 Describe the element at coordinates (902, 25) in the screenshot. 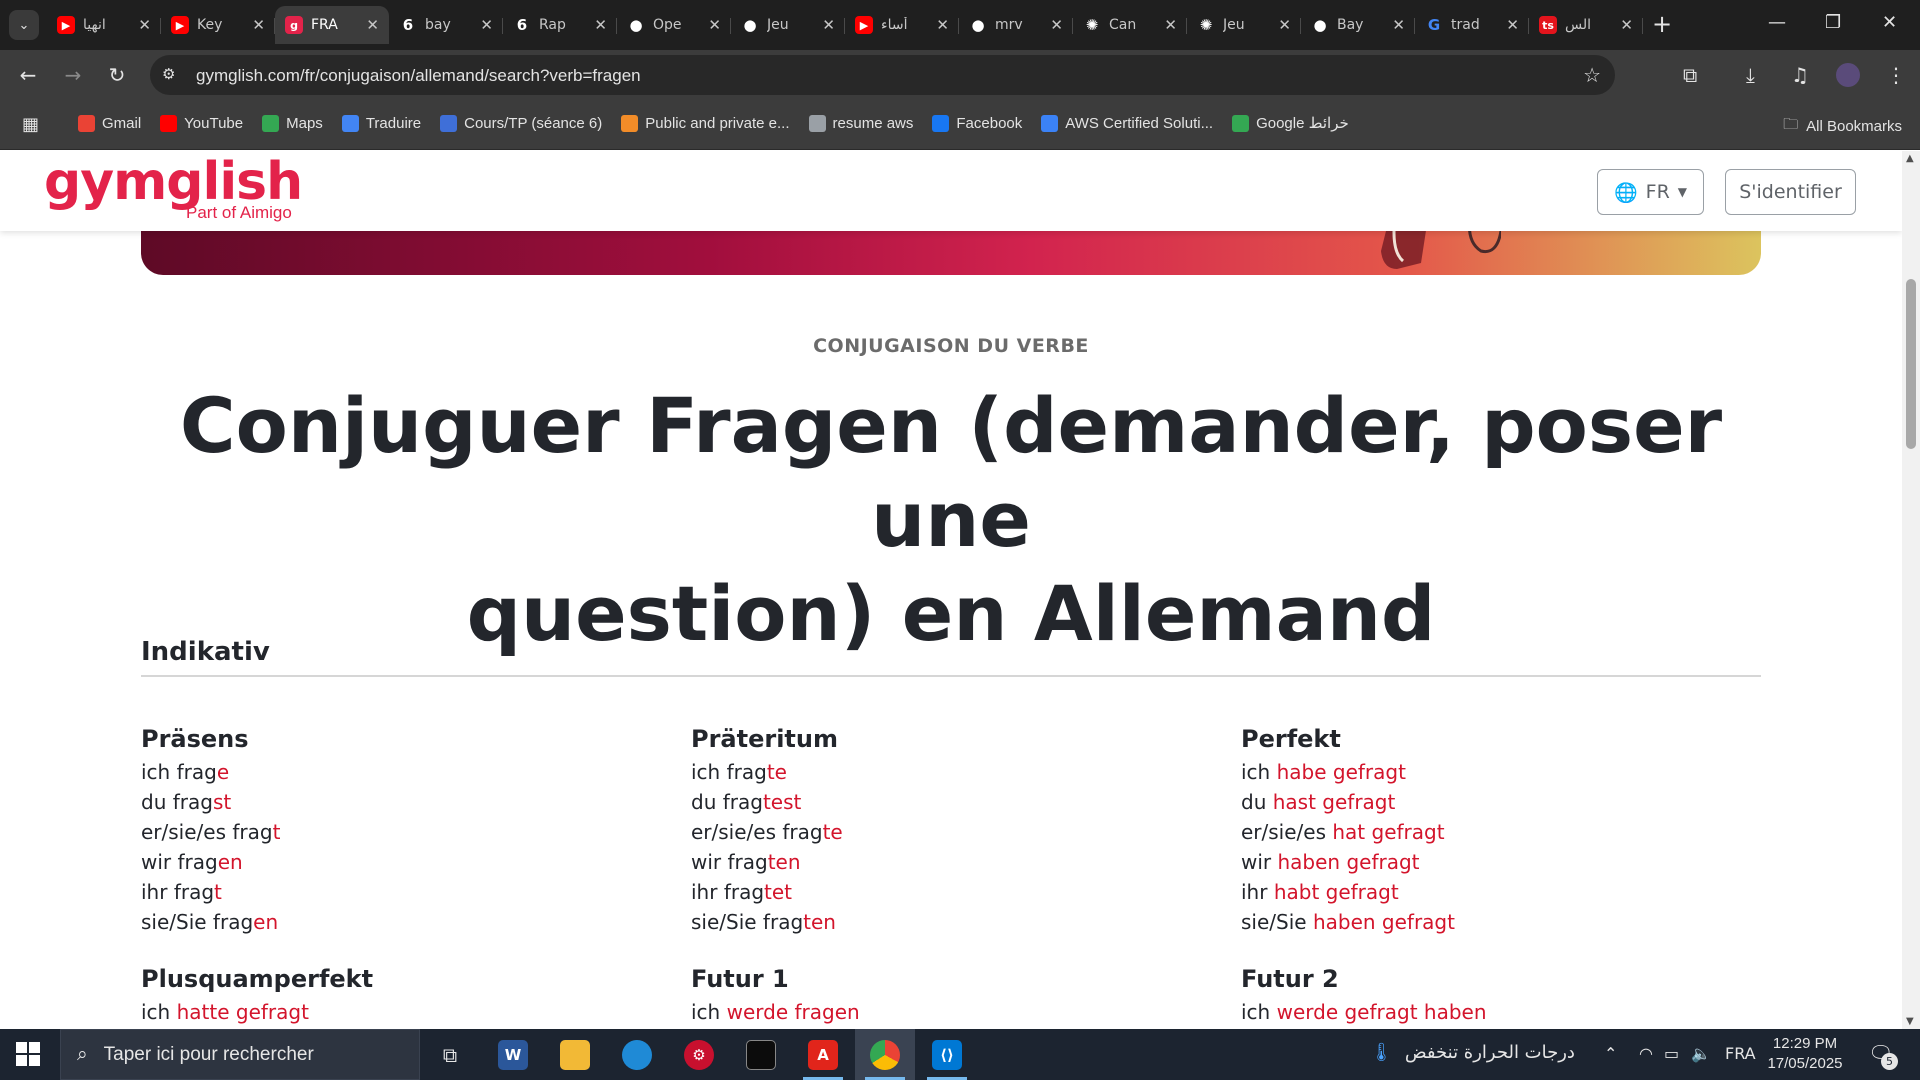

I see `browser-tab: ▶ أساء ✕` at that location.